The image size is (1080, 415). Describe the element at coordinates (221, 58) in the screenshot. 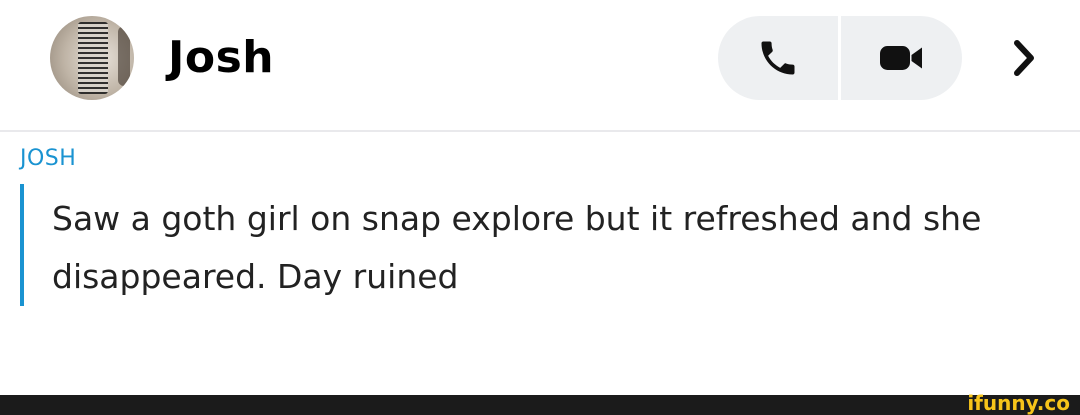

I see `contact-name: Josh` at that location.